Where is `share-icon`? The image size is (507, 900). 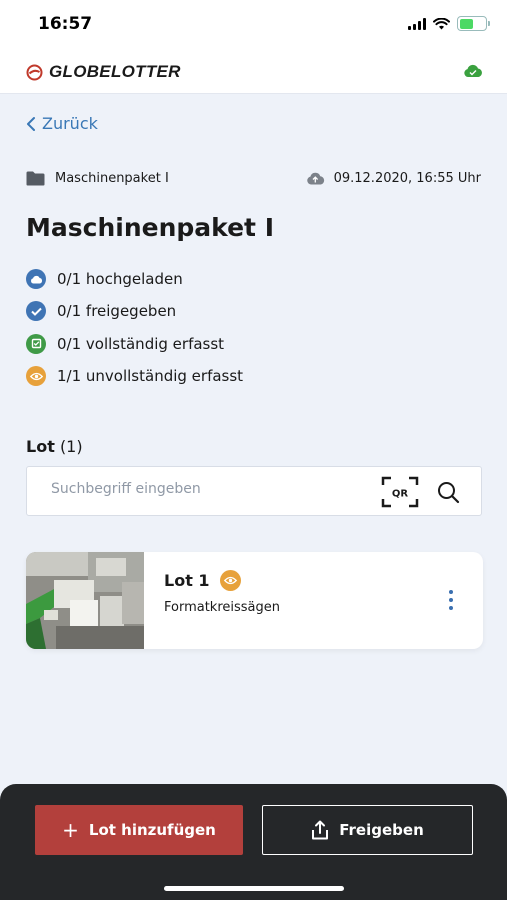
share-icon is located at coordinates (320, 830).